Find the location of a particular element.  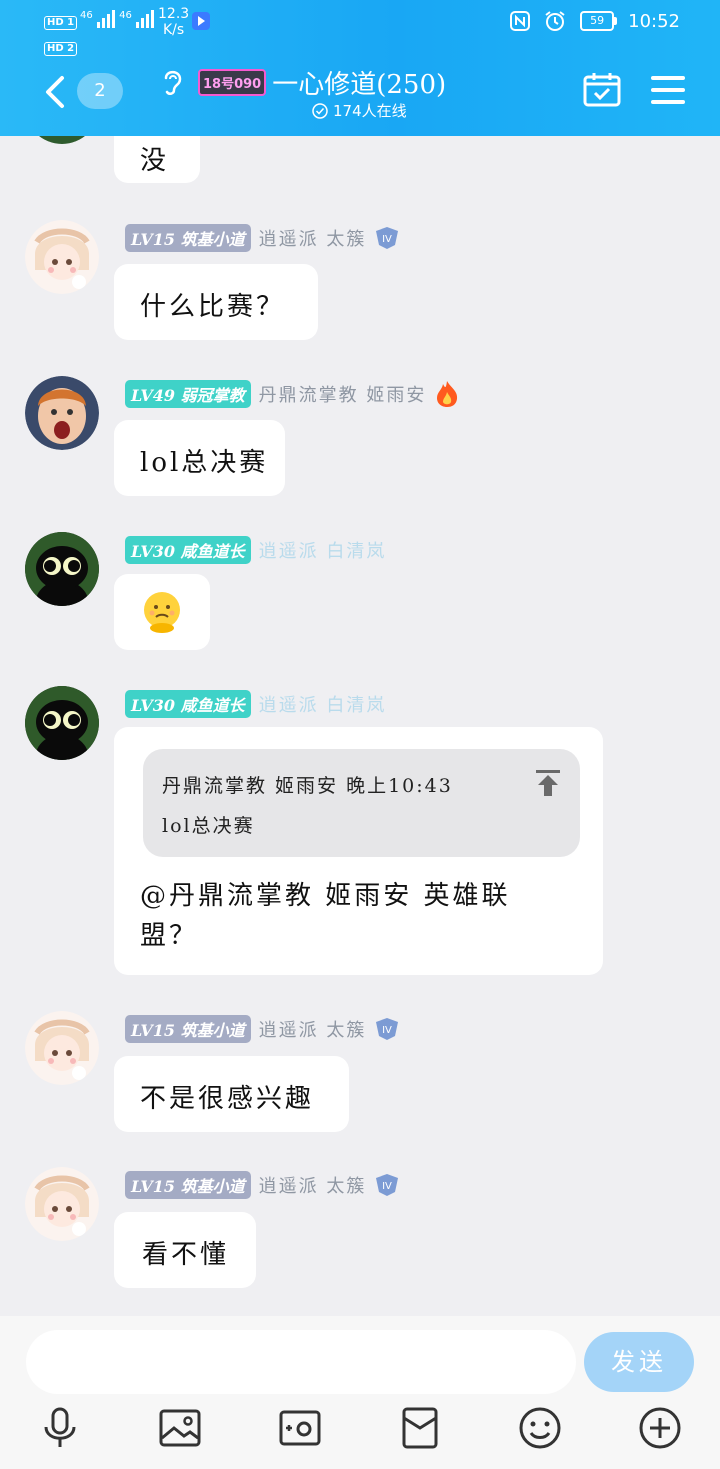

battery-indicator: 59 is located at coordinates (599, 21).